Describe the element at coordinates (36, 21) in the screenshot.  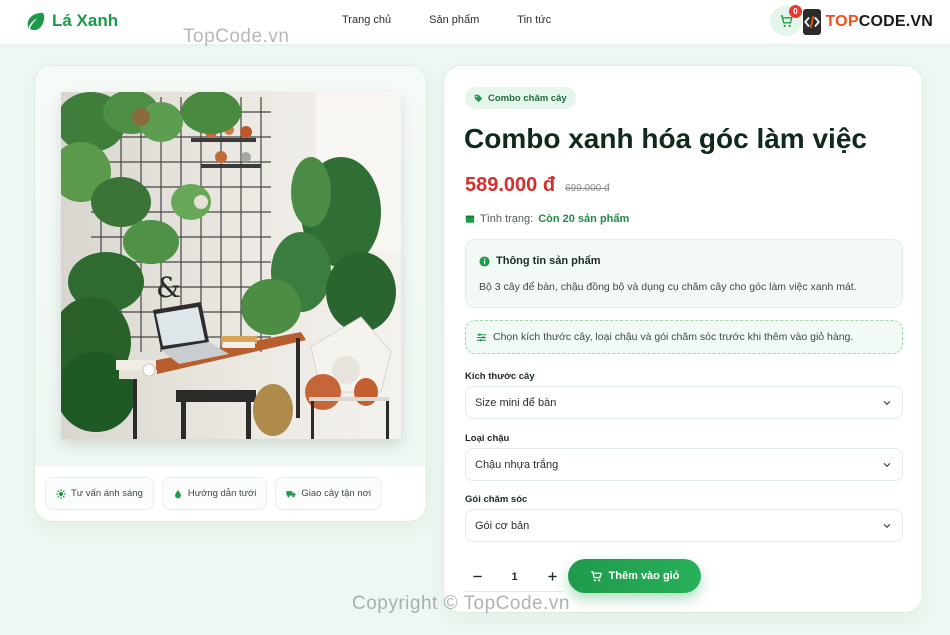
I see `leaf-icon` at that location.